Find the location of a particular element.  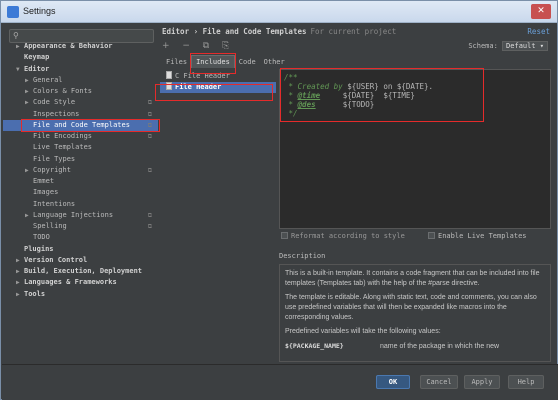

app-icon is located at coordinates (13, 12).